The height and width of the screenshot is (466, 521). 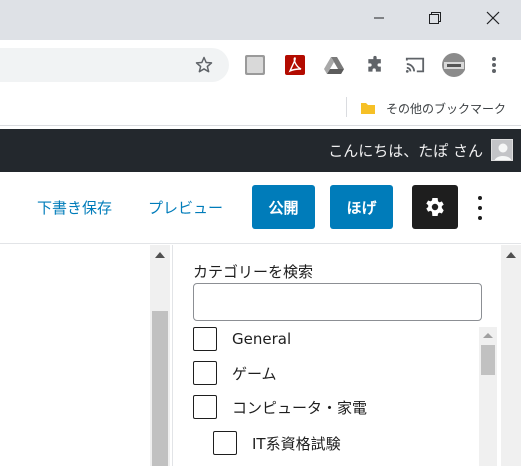 What do you see at coordinates (405, 150) in the screenshot?
I see `admin-greeting: こんにちは、たぽ さん` at bounding box center [405, 150].